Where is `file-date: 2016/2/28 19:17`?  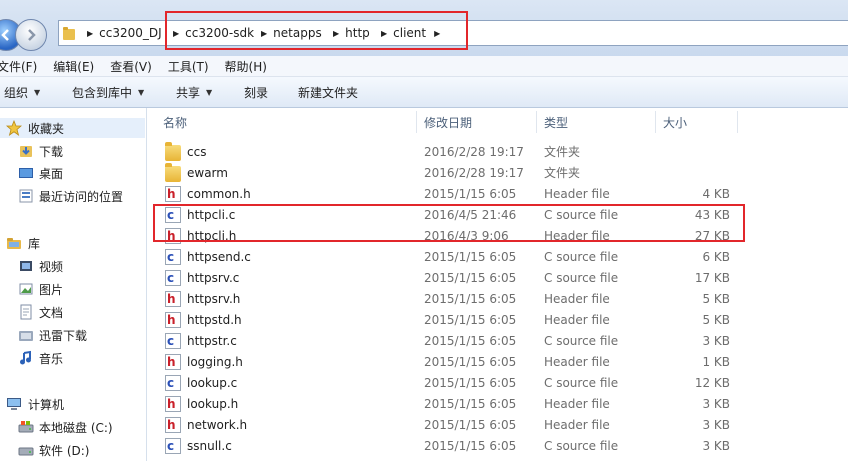
file-date: 2016/2/28 19:17 is located at coordinates (474, 151).